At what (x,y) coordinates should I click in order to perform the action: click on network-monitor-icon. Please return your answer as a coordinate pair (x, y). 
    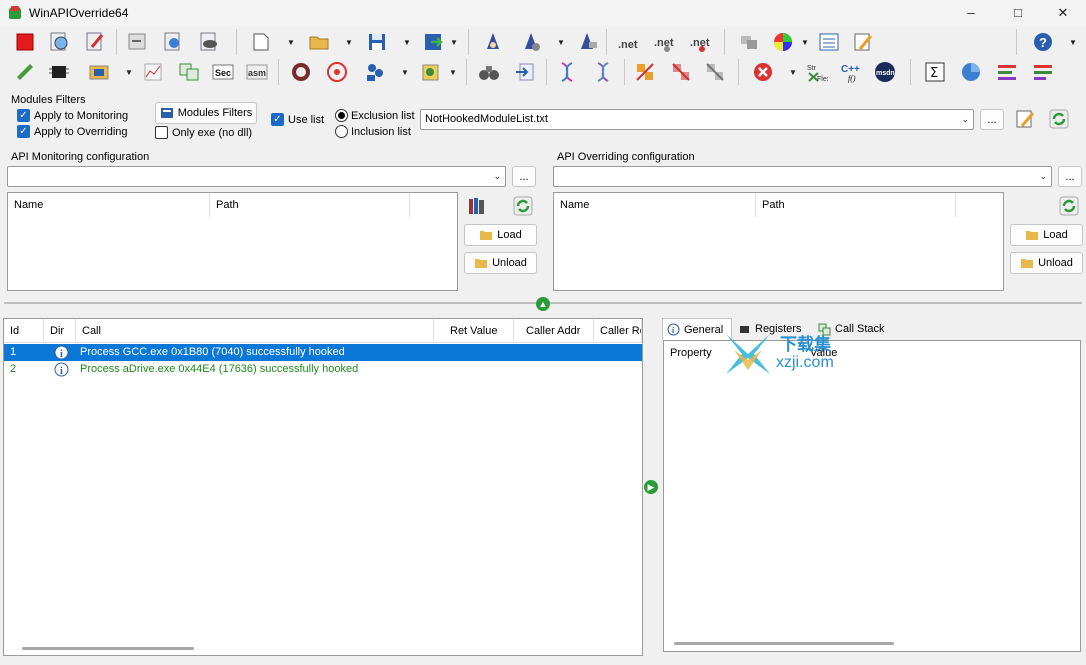
    Looking at the image, I should click on (209, 42).